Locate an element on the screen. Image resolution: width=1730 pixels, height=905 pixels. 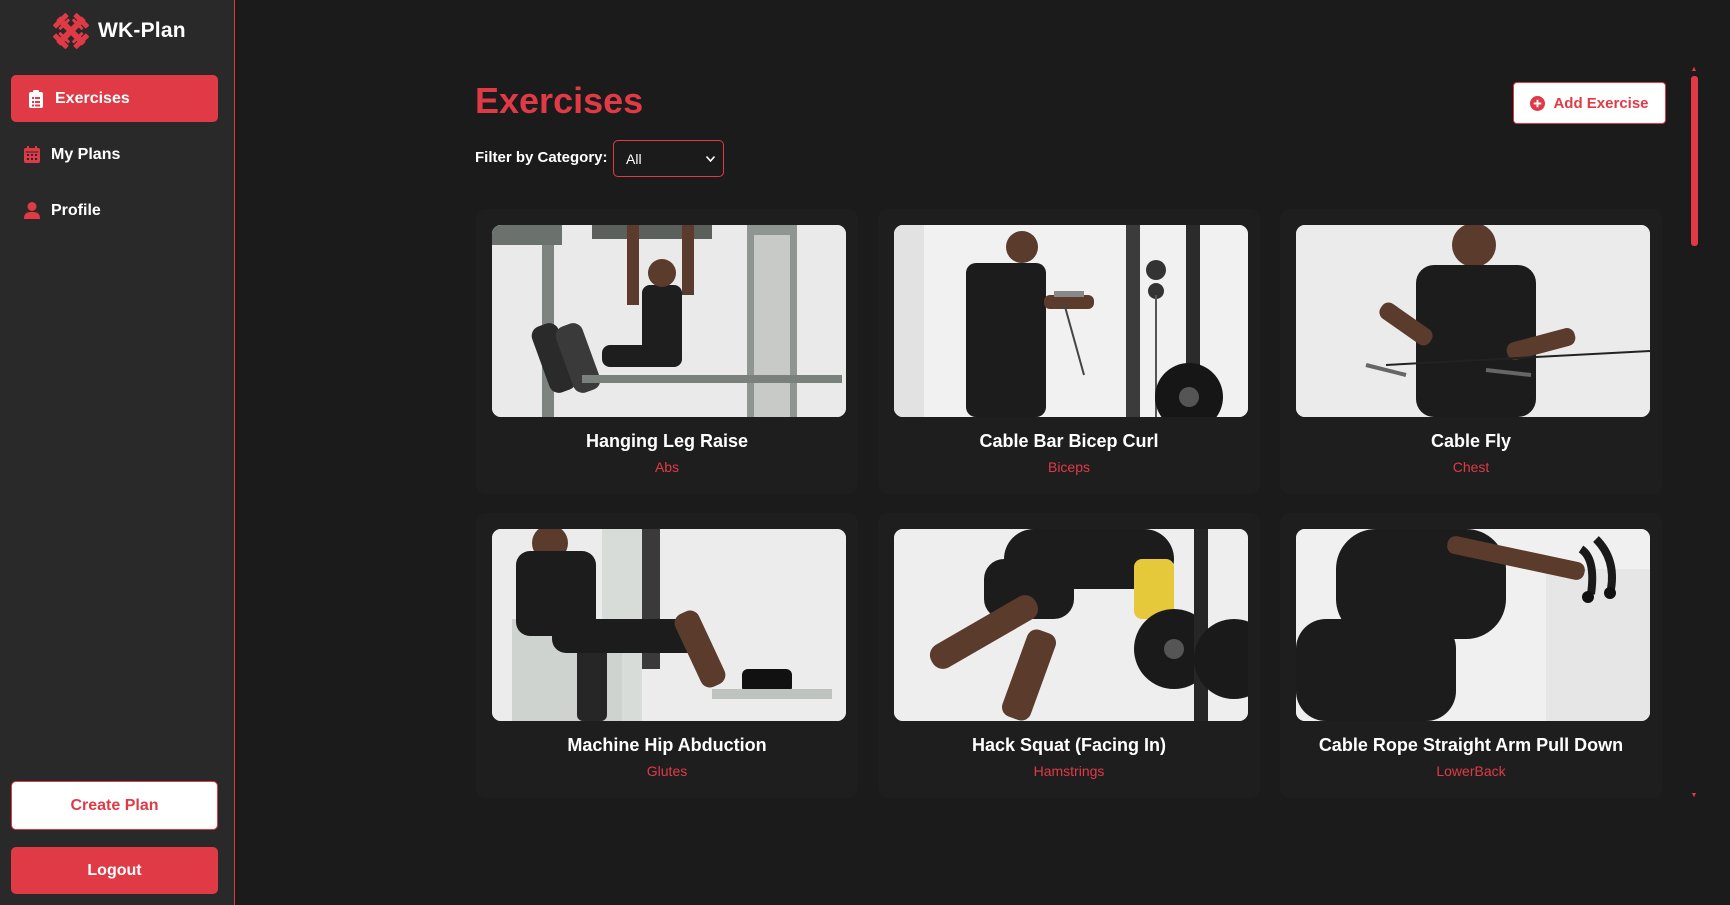
sidebar-item-exercises: Exercises is located at coordinates (114, 98).